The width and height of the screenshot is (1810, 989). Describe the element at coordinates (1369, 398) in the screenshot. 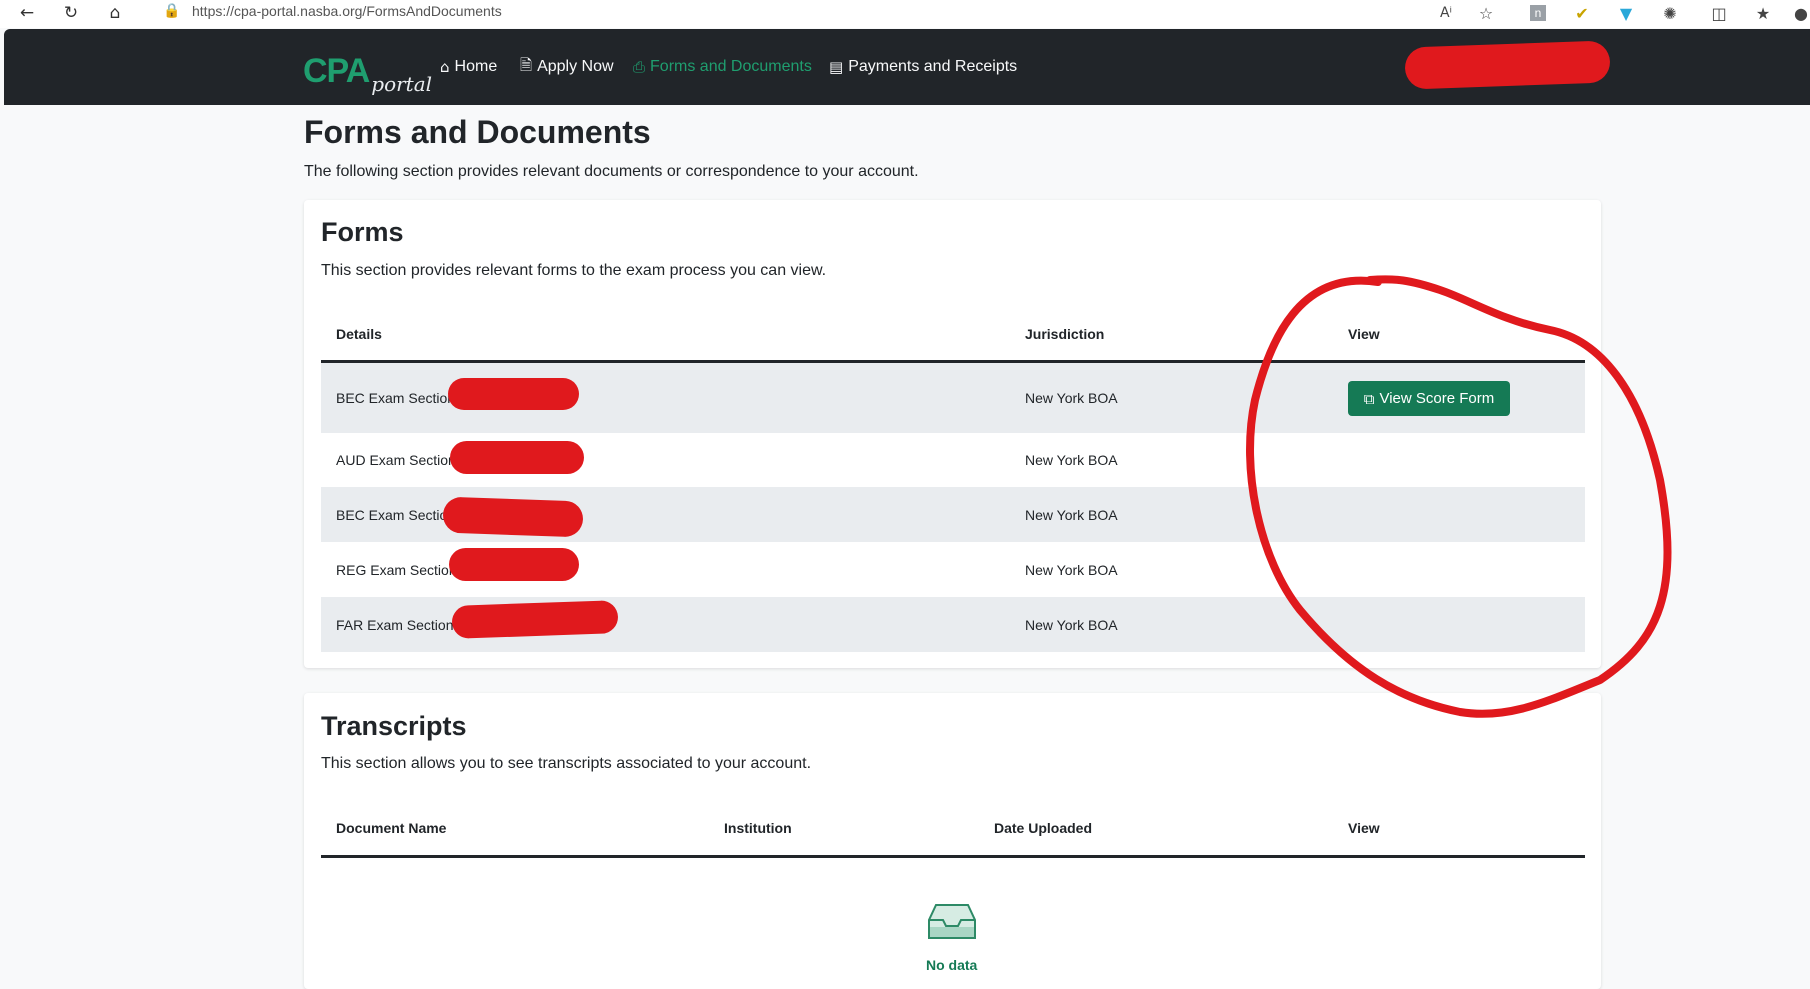

I see `external-link-icon: ⧉` at that location.